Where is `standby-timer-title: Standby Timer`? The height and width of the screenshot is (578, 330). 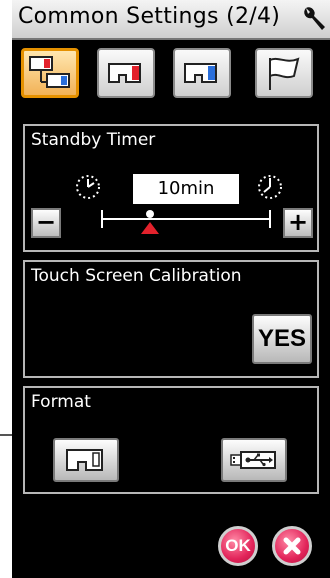 standby-timer-title: Standby Timer is located at coordinates (93, 140).